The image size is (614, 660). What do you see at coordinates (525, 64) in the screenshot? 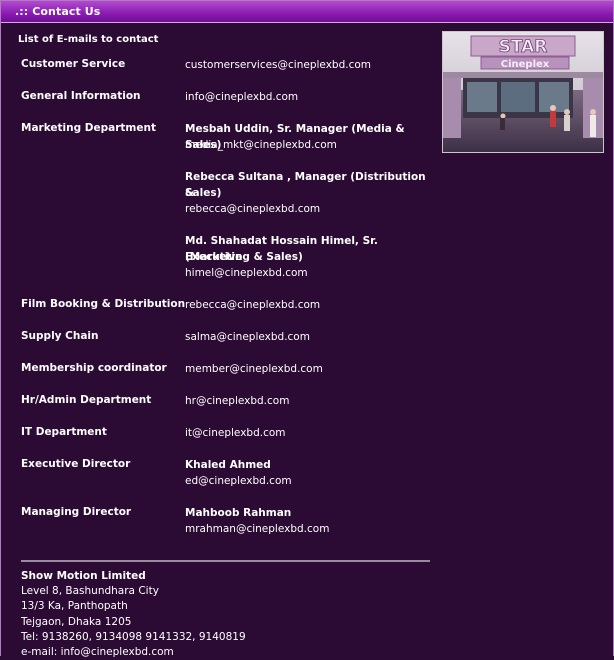
I see `sign-cineplex-text: Cineplex` at bounding box center [525, 64].